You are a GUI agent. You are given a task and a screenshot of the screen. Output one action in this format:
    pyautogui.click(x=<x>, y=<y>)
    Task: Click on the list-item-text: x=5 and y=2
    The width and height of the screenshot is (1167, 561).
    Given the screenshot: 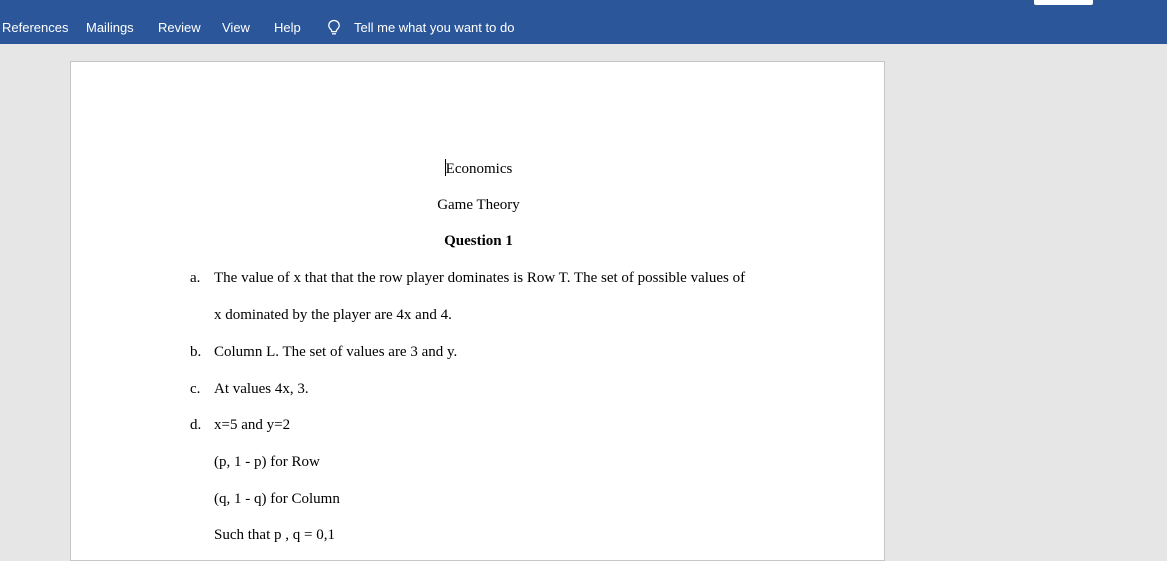 What is the action you would take?
    pyautogui.click(x=252, y=425)
    